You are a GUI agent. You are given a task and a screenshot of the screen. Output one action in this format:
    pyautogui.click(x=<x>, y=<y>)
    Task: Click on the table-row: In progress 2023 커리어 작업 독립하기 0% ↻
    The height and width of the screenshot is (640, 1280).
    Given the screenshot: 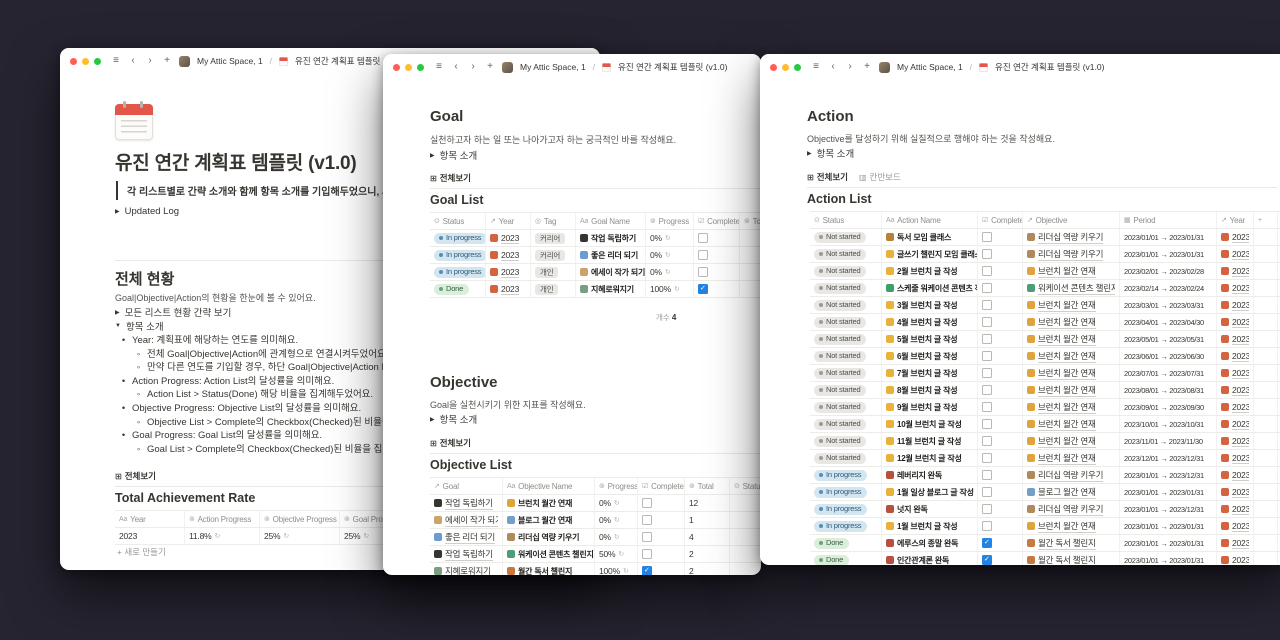 What is the action you would take?
    pyautogui.click(x=595, y=238)
    